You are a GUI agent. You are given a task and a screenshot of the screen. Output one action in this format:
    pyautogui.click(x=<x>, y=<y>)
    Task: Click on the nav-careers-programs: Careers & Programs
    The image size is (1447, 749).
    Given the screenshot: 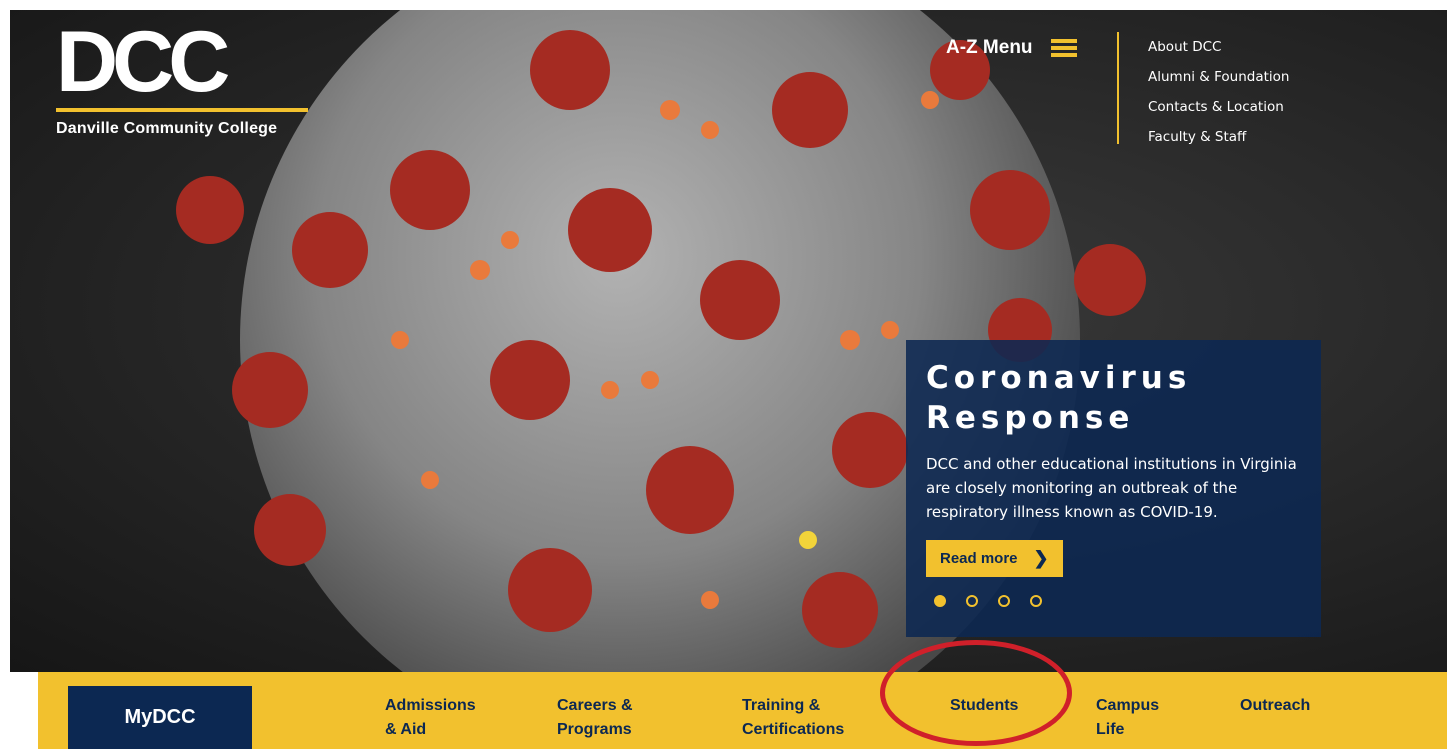 What is the action you would take?
    pyautogui.click(x=595, y=718)
    